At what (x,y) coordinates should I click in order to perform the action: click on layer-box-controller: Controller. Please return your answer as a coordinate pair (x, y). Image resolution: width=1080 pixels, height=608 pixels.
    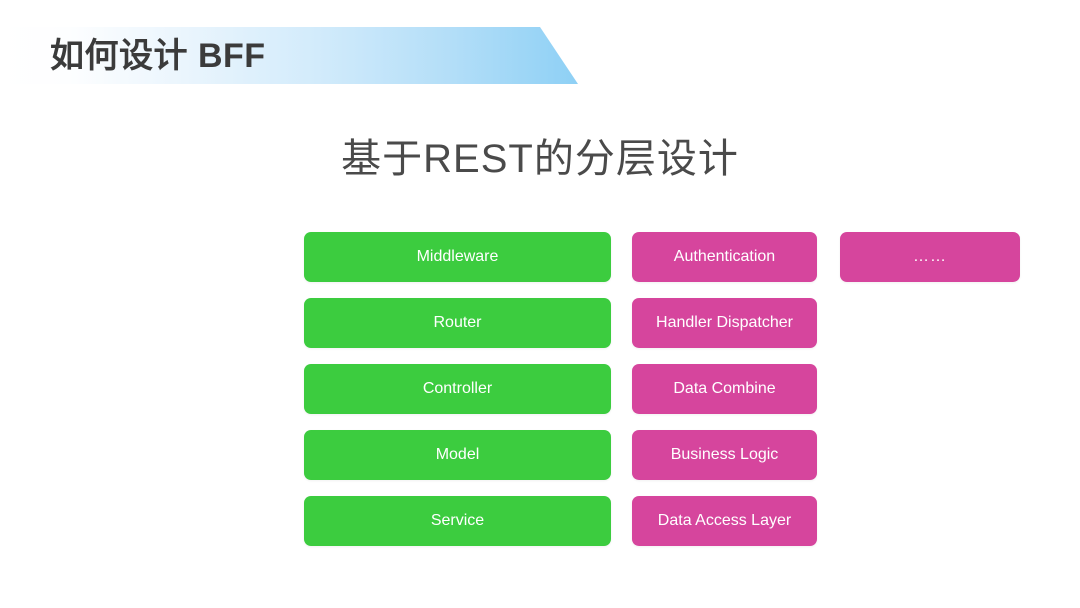
    Looking at the image, I should click on (457, 389).